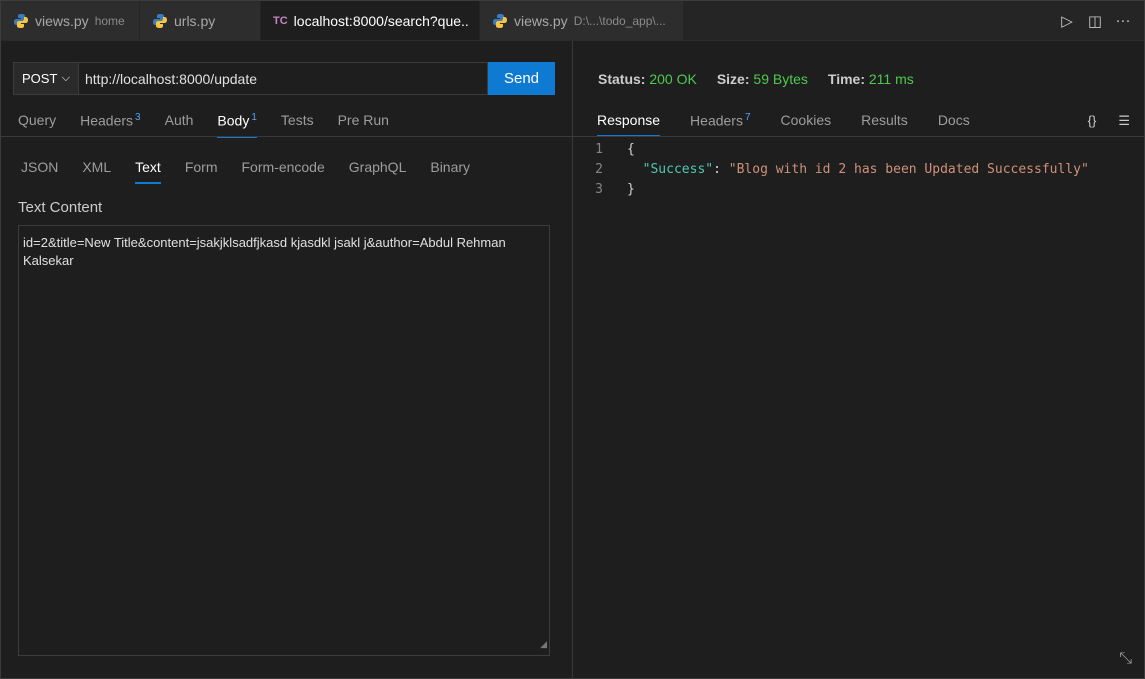 This screenshot has width=1145, height=679. Describe the element at coordinates (720, 124) in the screenshot. I see `tab-response-headers: Headers 7` at that location.